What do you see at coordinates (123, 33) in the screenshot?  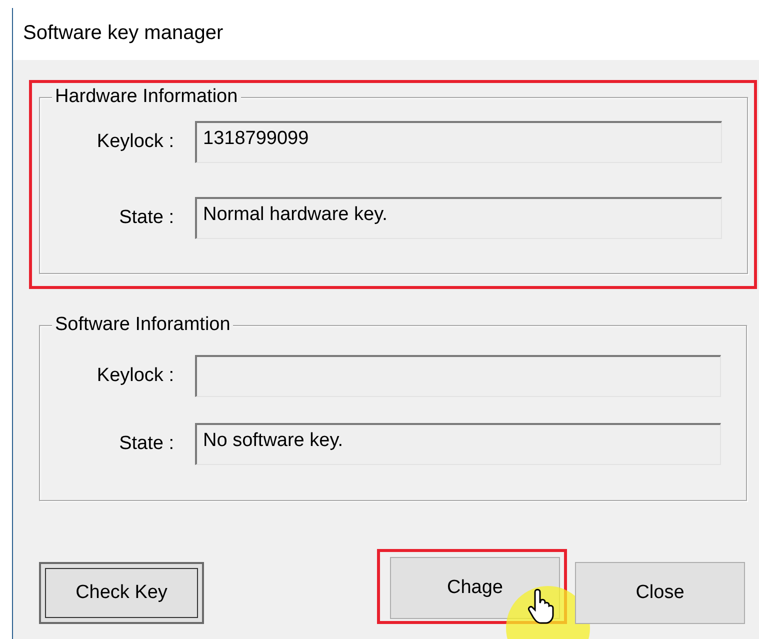 I see `window-title: Software key manager` at bounding box center [123, 33].